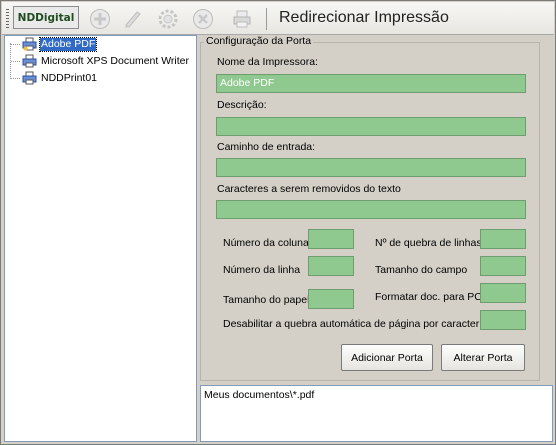  I want to click on add-icon, so click(100, 19).